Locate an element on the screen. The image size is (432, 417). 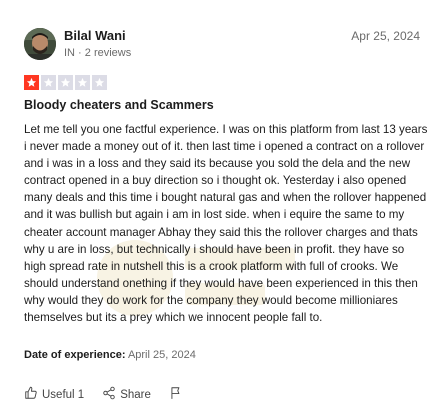
useful-label: Useful 1 is located at coordinates (63, 394).